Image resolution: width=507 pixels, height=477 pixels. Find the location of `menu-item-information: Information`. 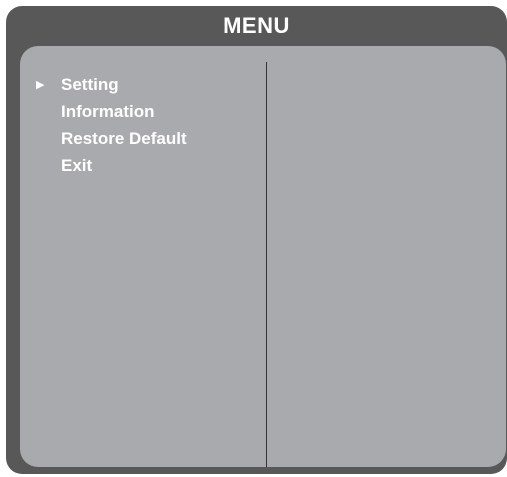

menu-item-information: Information is located at coordinates (111, 111).